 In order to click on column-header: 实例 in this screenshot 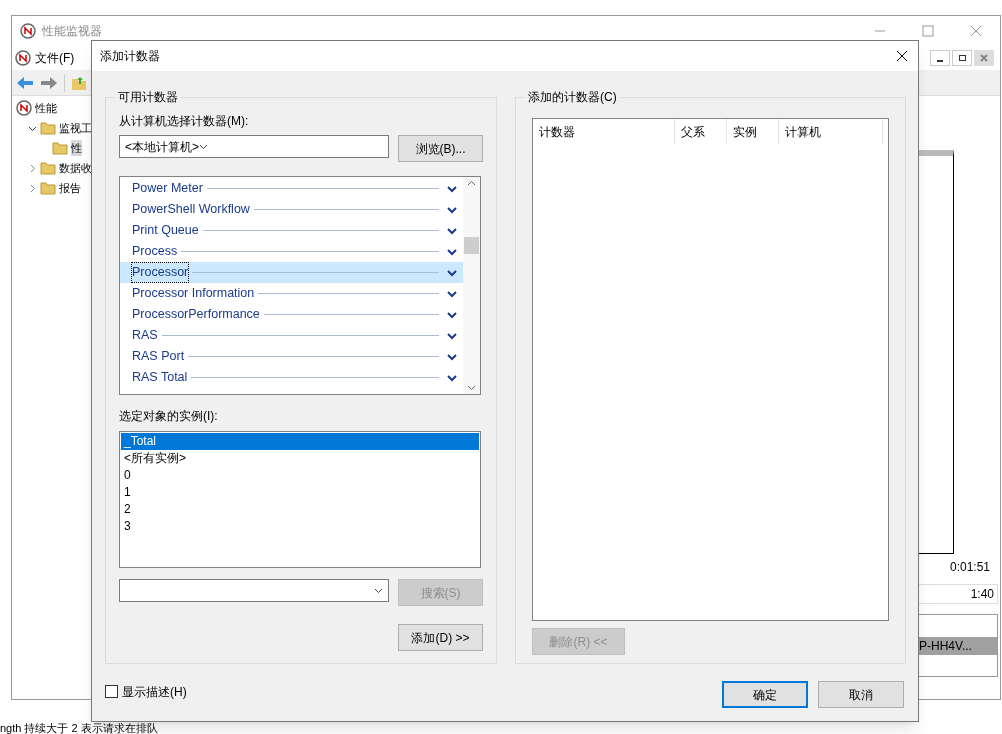, I will do `click(753, 131)`.